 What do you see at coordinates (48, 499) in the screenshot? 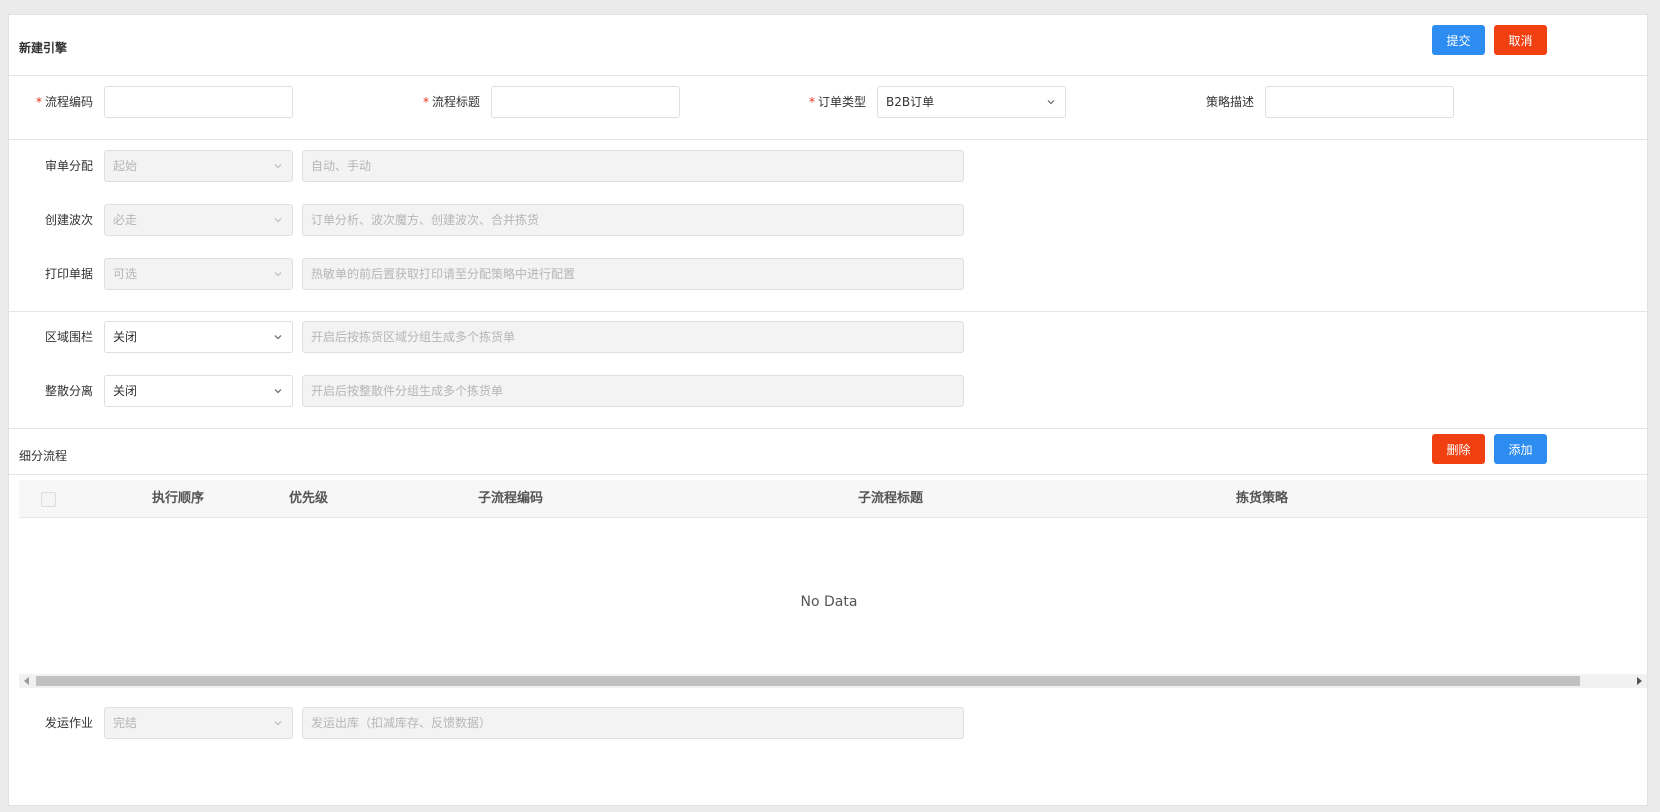
I see `select-all-checkbox` at bounding box center [48, 499].